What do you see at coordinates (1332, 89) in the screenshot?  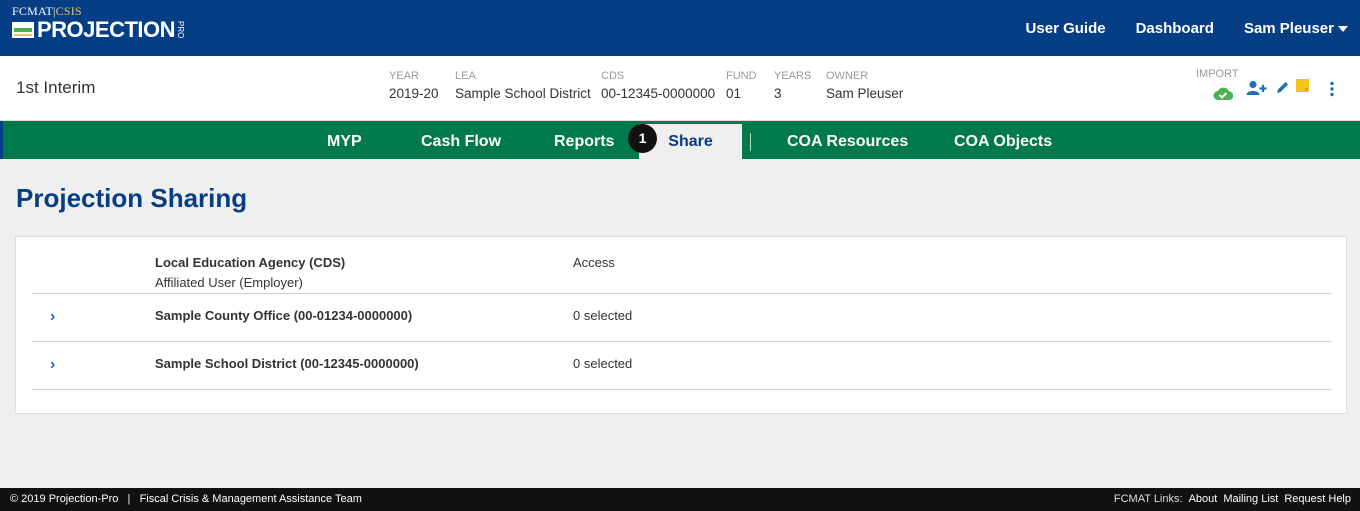 I see `more-vertical-icon` at bounding box center [1332, 89].